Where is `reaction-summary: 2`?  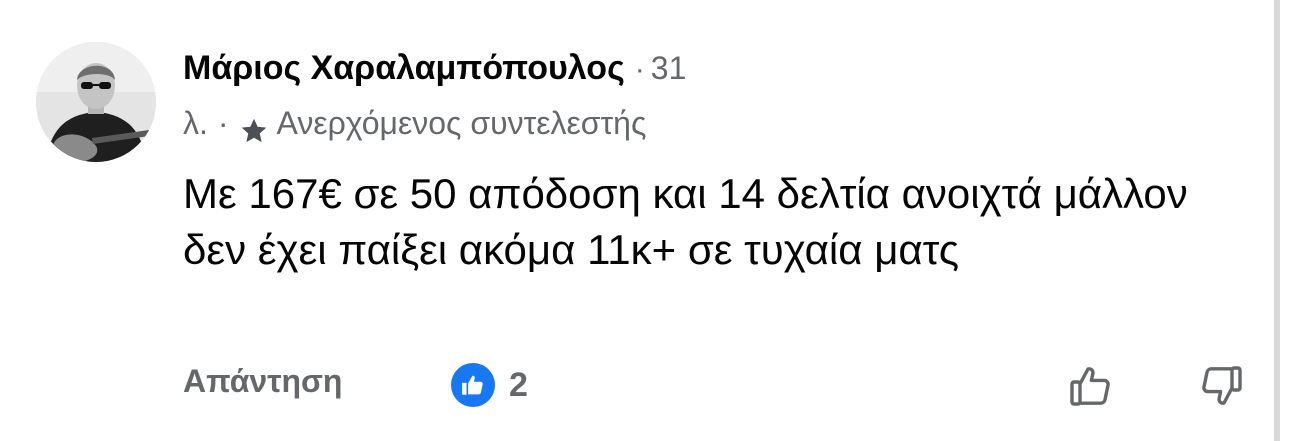 reaction-summary: 2 is located at coordinates (489, 385).